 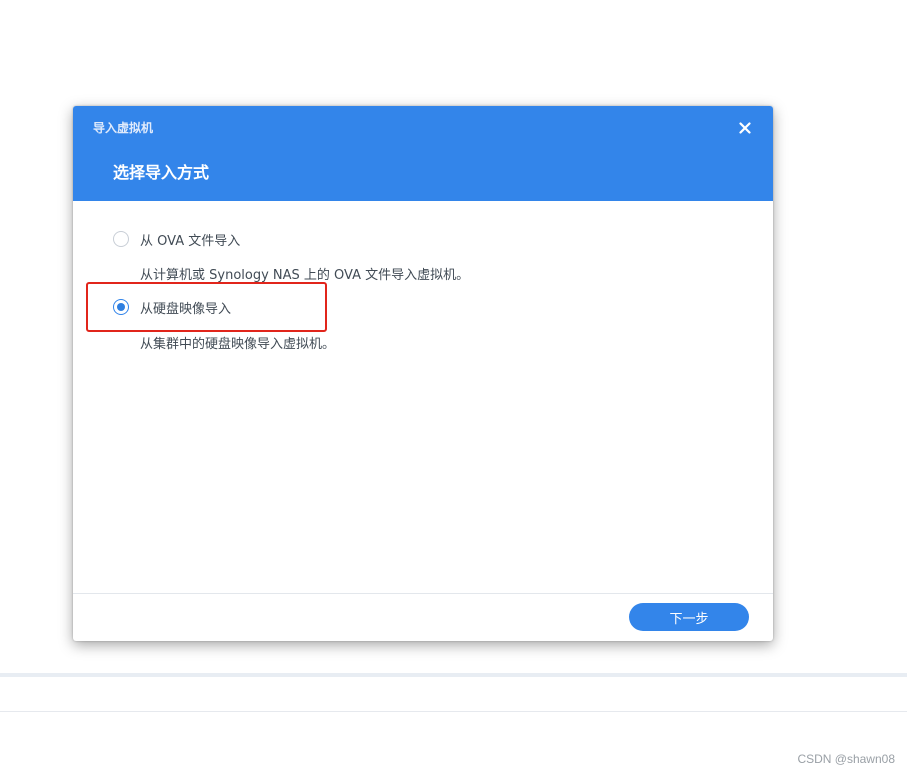 I want to click on option-import-from-disk-image: 从硬盘映像导入, so click(x=172, y=307).